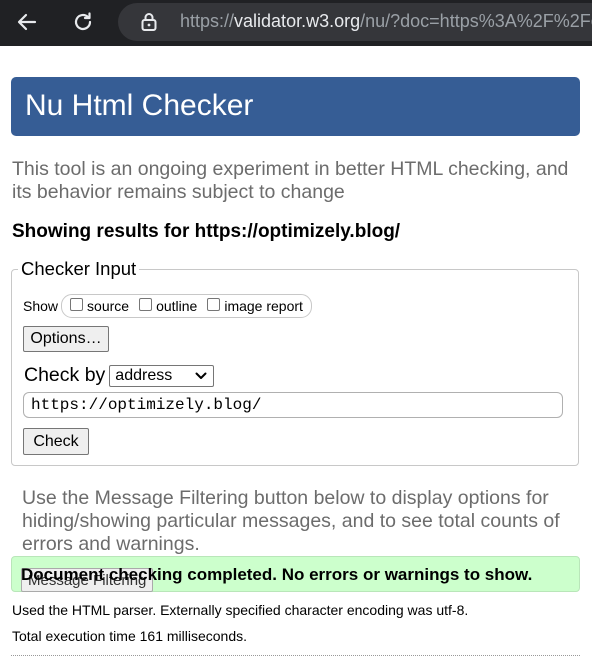 The width and height of the screenshot is (592, 668). I want to click on reload-button, so click(83, 22).